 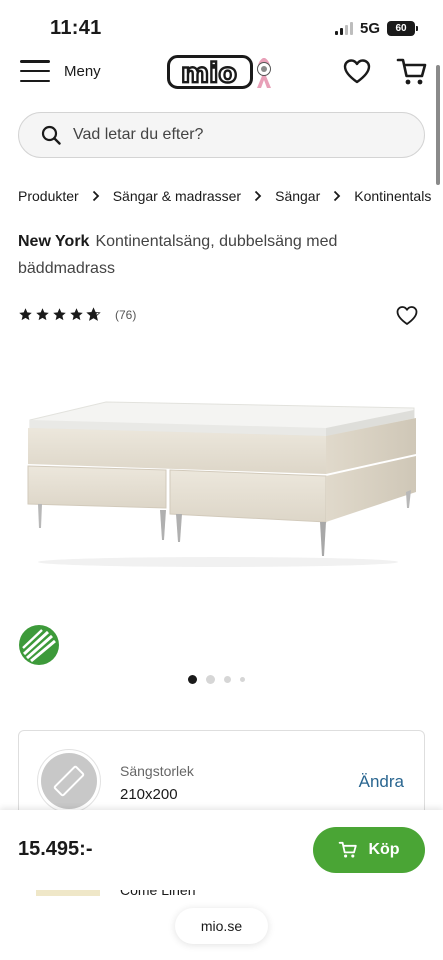 I want to click on size-thumbnail, so click(x=69, y=781).